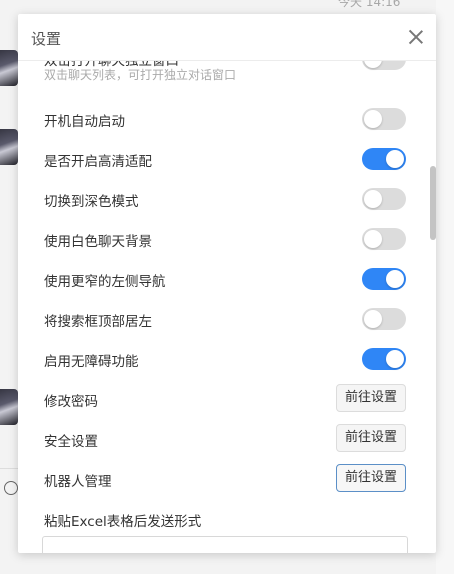 The height and width of the screenshot is (574, 454). What do you see at coordinates (369, 4) in the screenshot?
I see `background-timestamp: 今天 14:16` at bounding box center [369, 4].